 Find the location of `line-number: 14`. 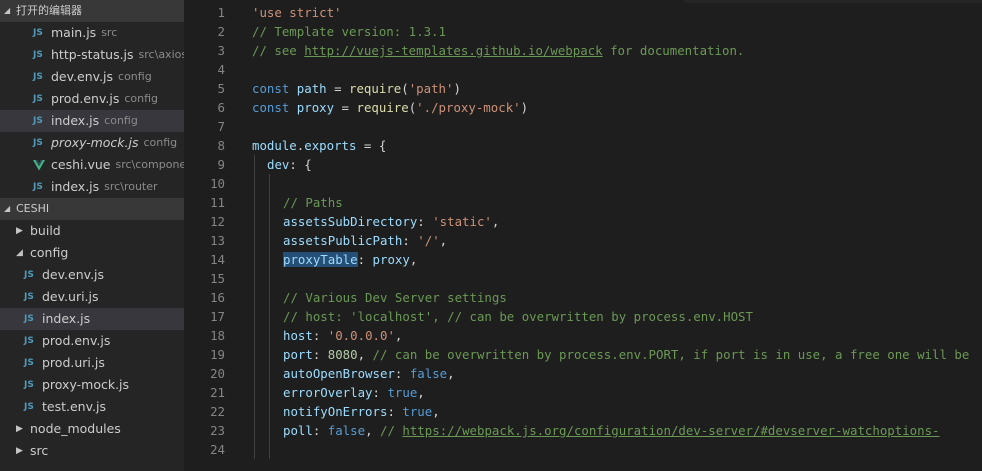

line-number: 14 is located at coordinates (217, 259).